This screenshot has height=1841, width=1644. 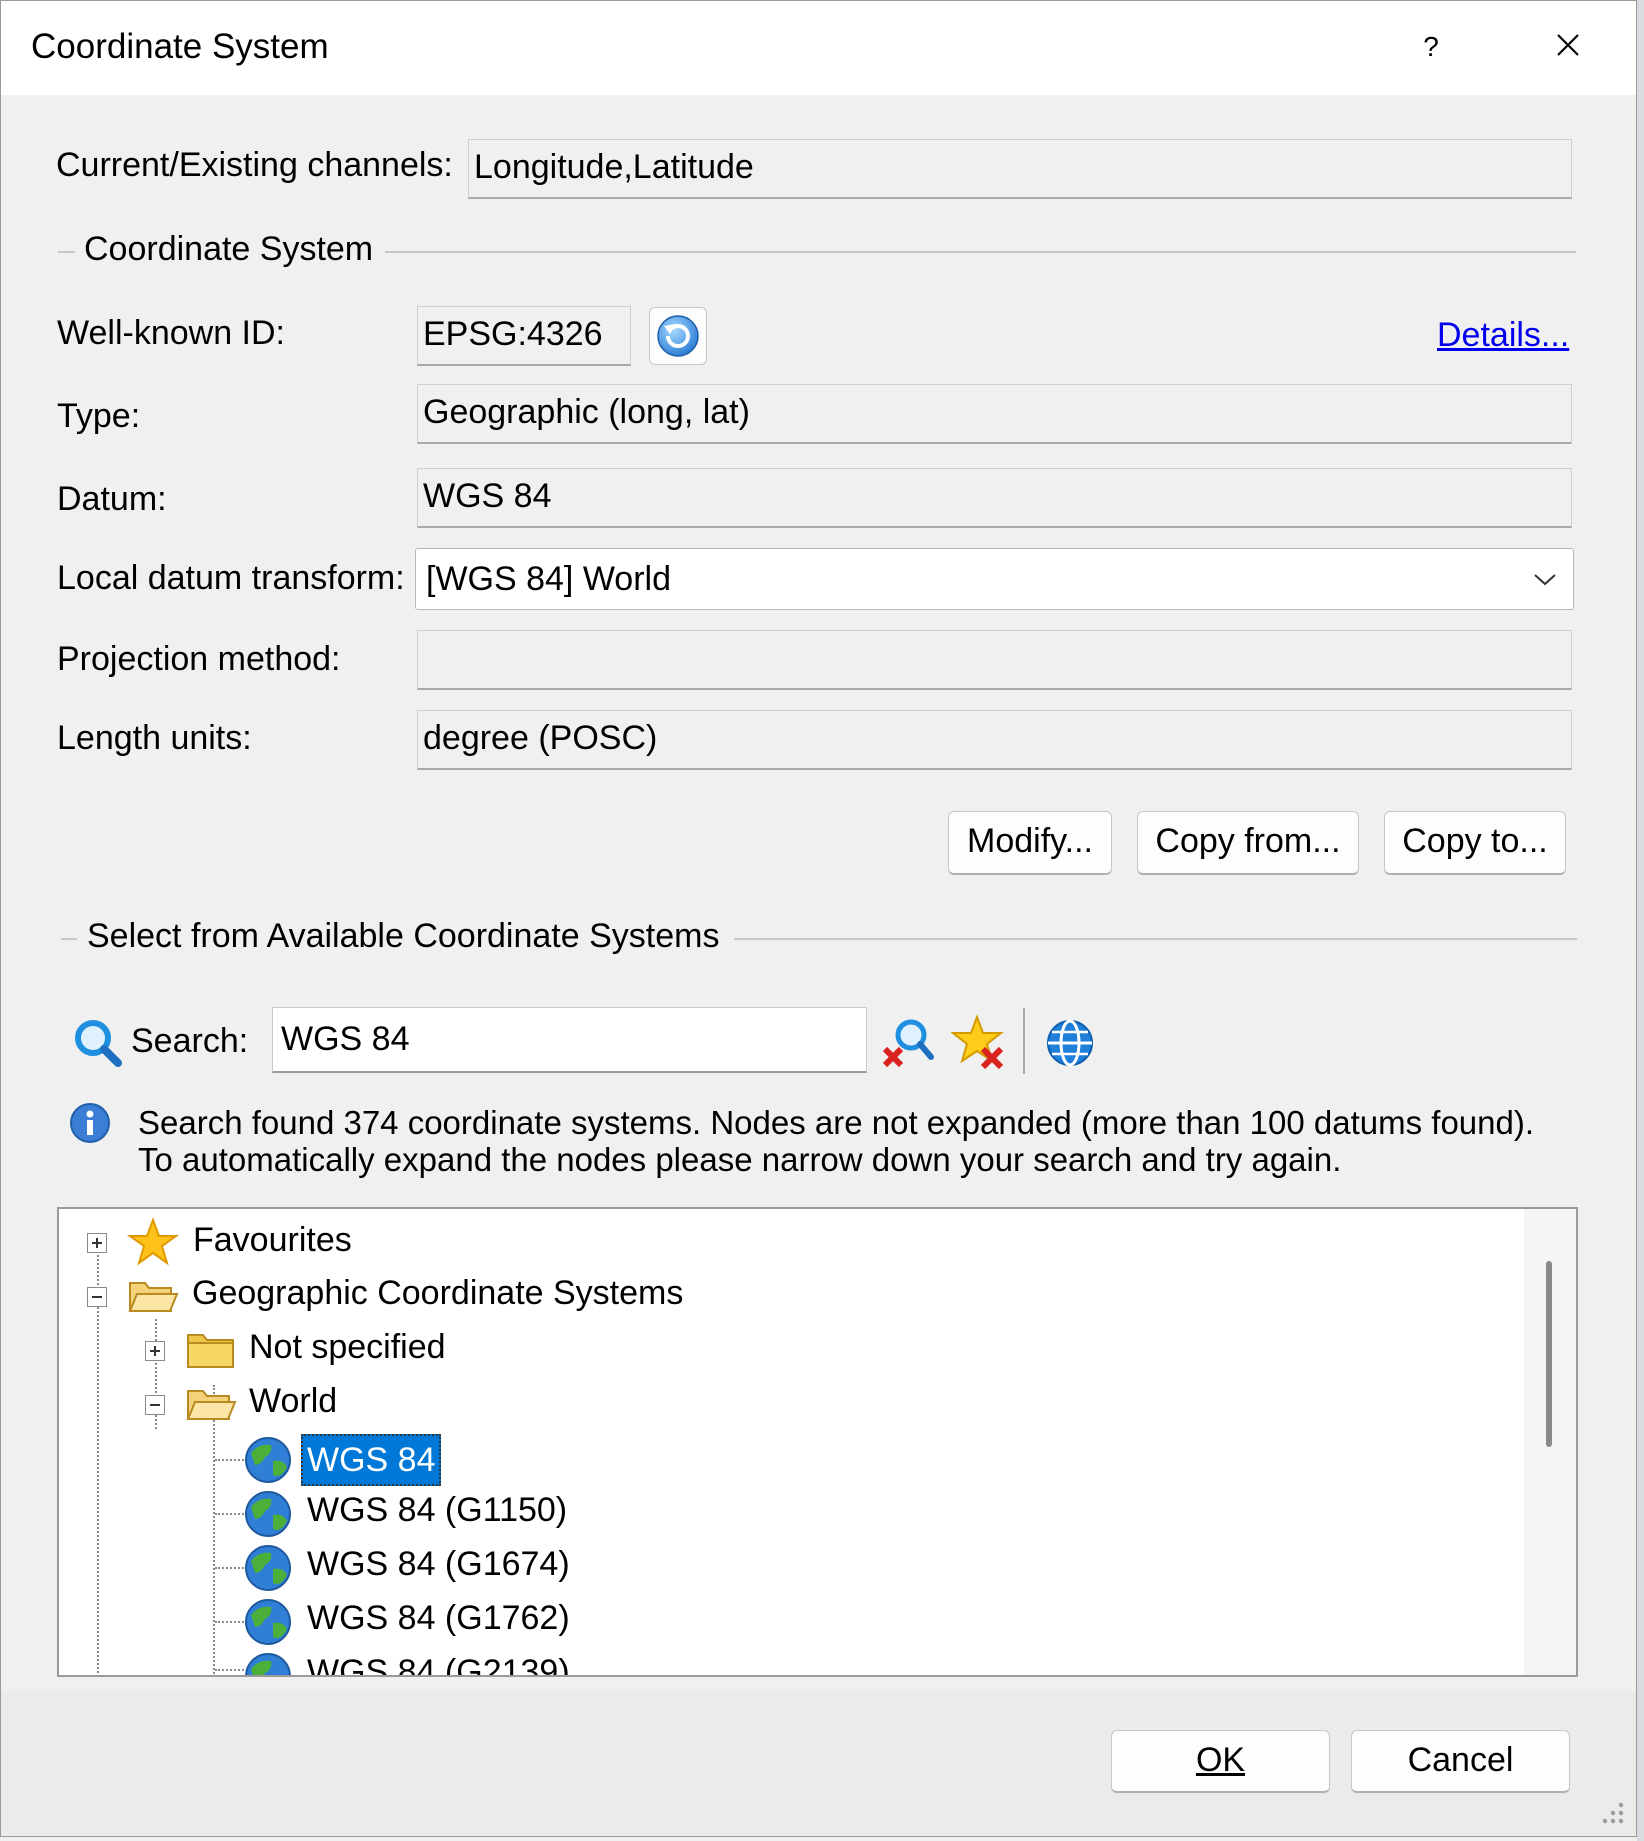 What do you see at coordinates (90, 1123) in the screenshot?
I see `info-icon` at bounding box center [90, 1123].